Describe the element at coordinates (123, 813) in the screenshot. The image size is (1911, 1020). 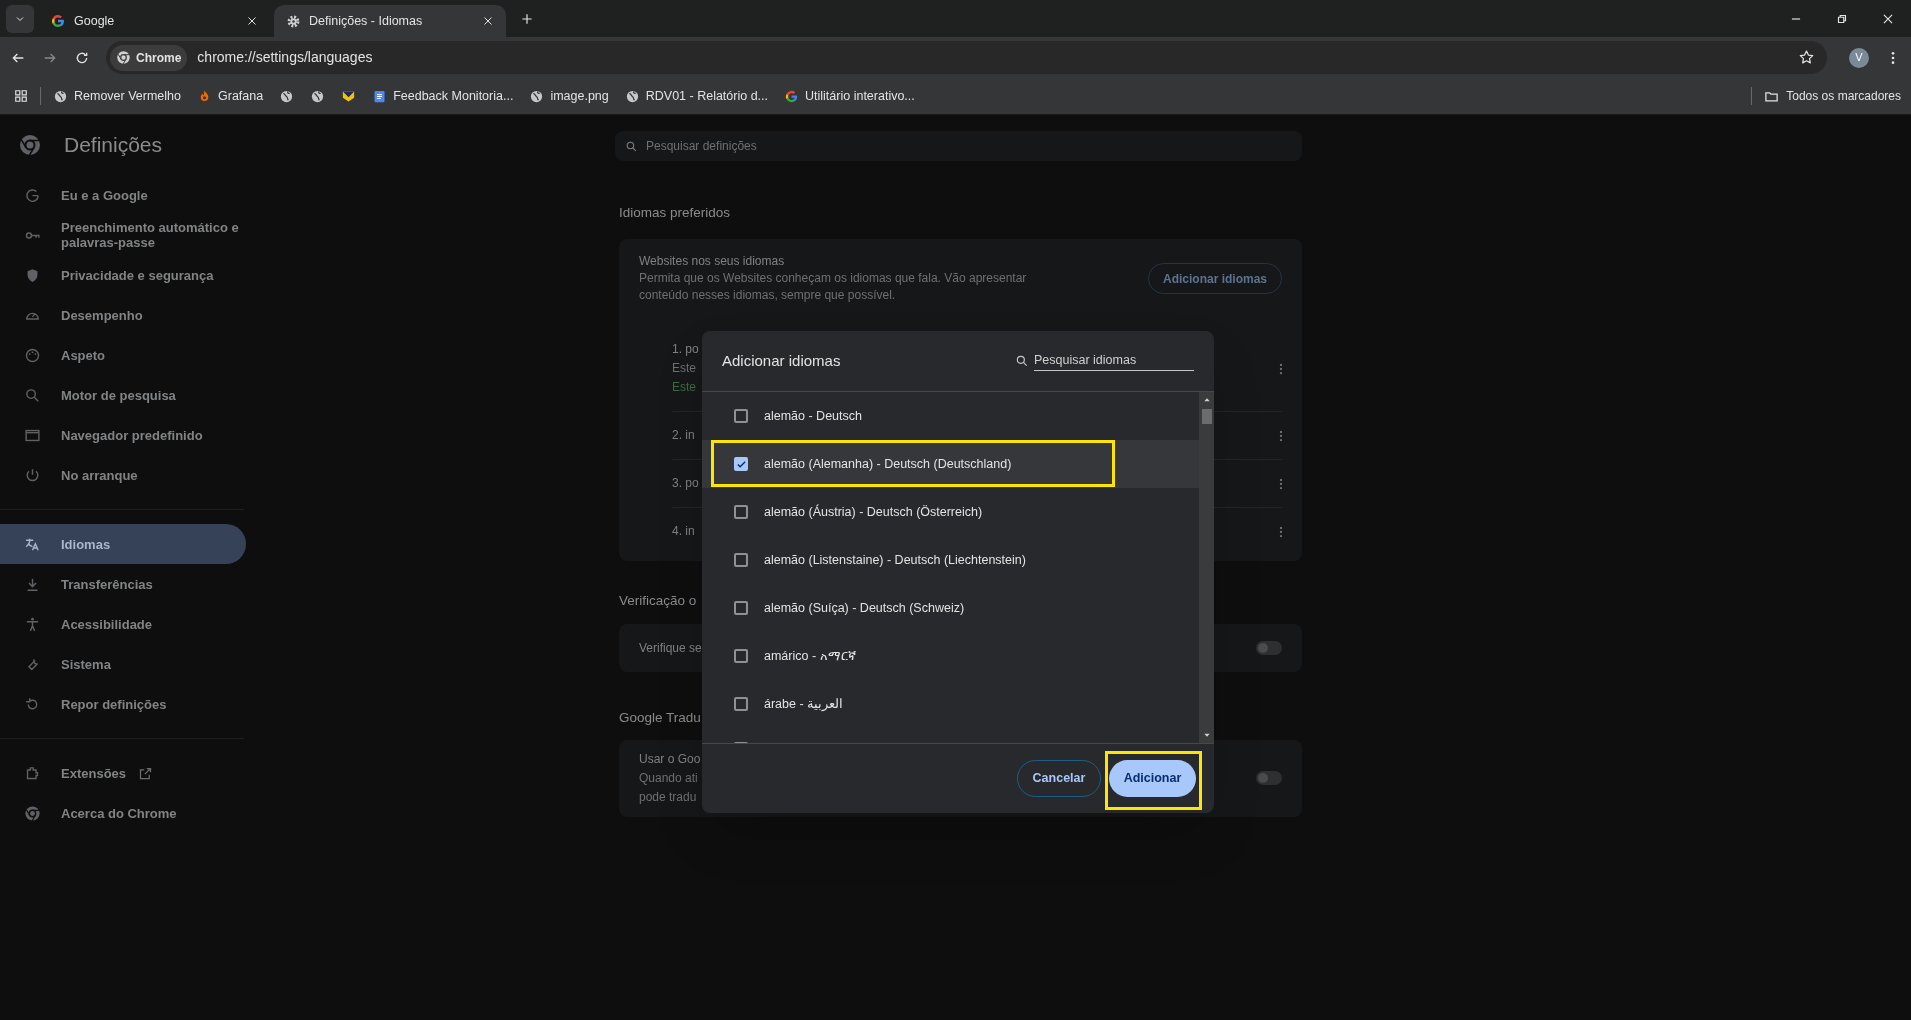
I see `sidebar-item: Acerca do Chrome` at that location.